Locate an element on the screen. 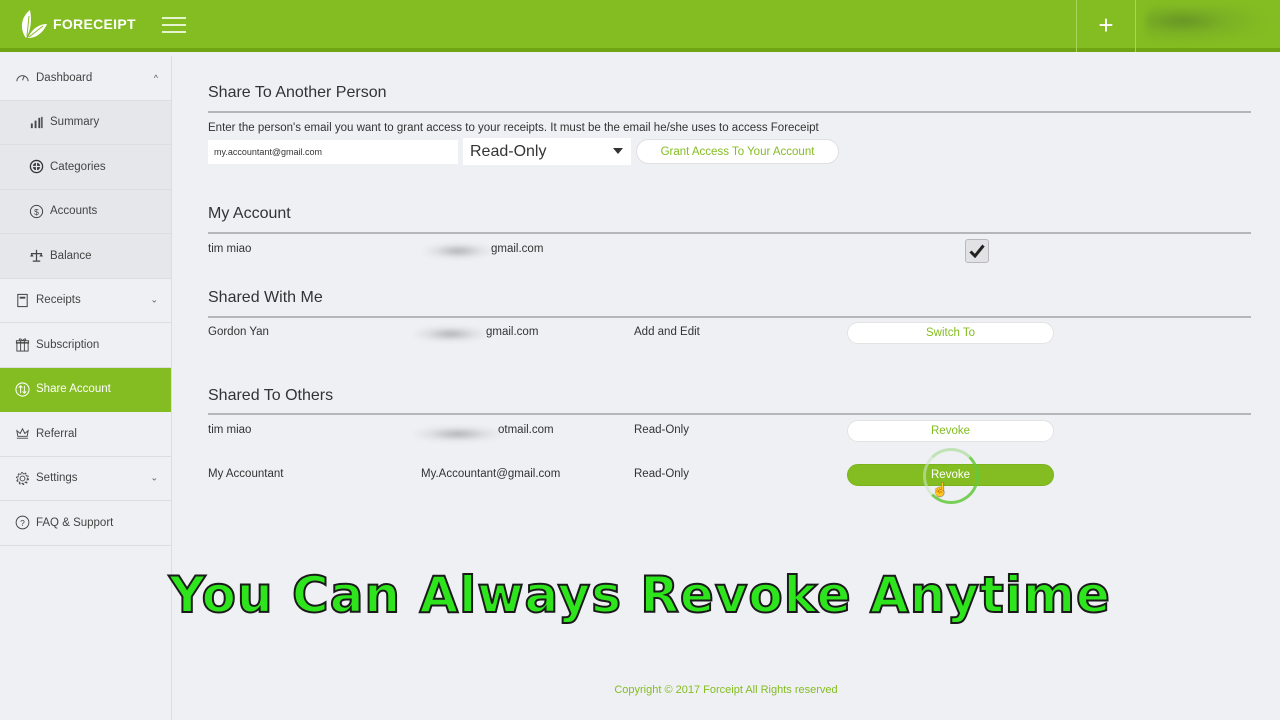  sidebar-item-subscription: Subscription is located at coordinates (85, 345).